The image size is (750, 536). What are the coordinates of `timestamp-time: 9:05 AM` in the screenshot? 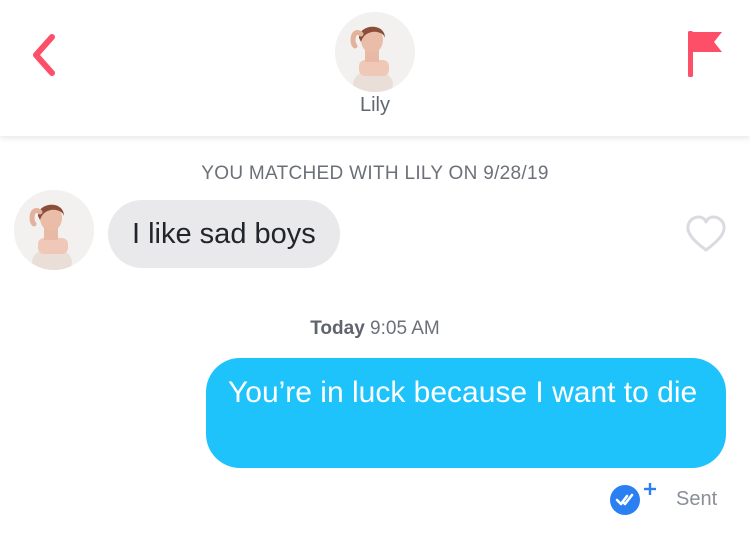 It's located at (405, 328).